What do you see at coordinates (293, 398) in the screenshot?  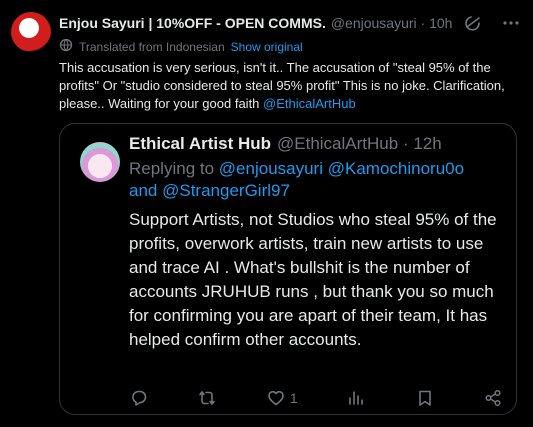 I see `like-count: 1` at bounding box center [293, 398].